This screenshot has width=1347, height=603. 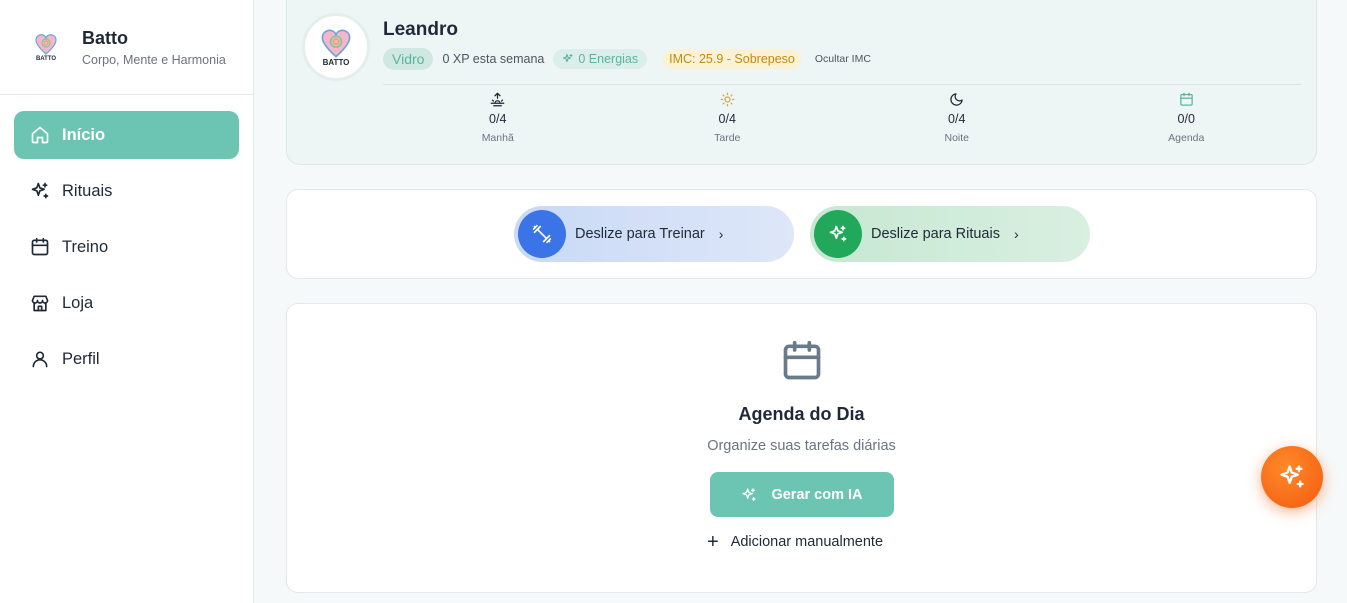 I want to click on divider, so click(x=842, y=84).